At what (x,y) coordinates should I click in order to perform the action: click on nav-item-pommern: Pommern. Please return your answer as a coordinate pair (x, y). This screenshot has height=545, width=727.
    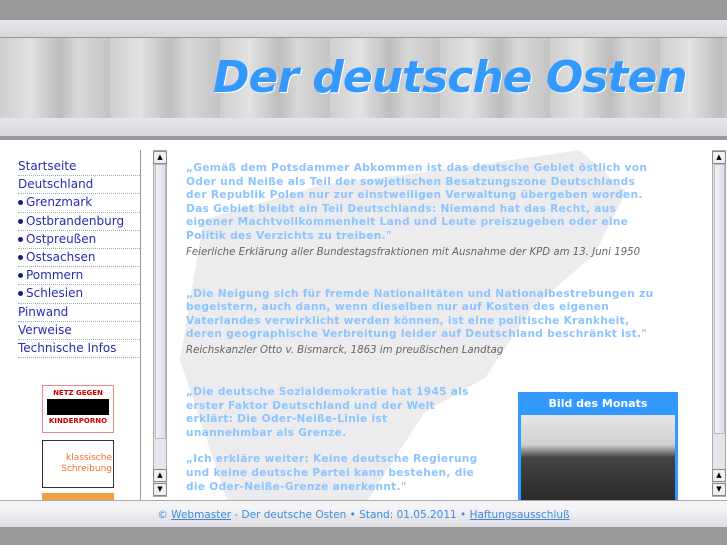
    Looking at the image, I should click on (79, 276).